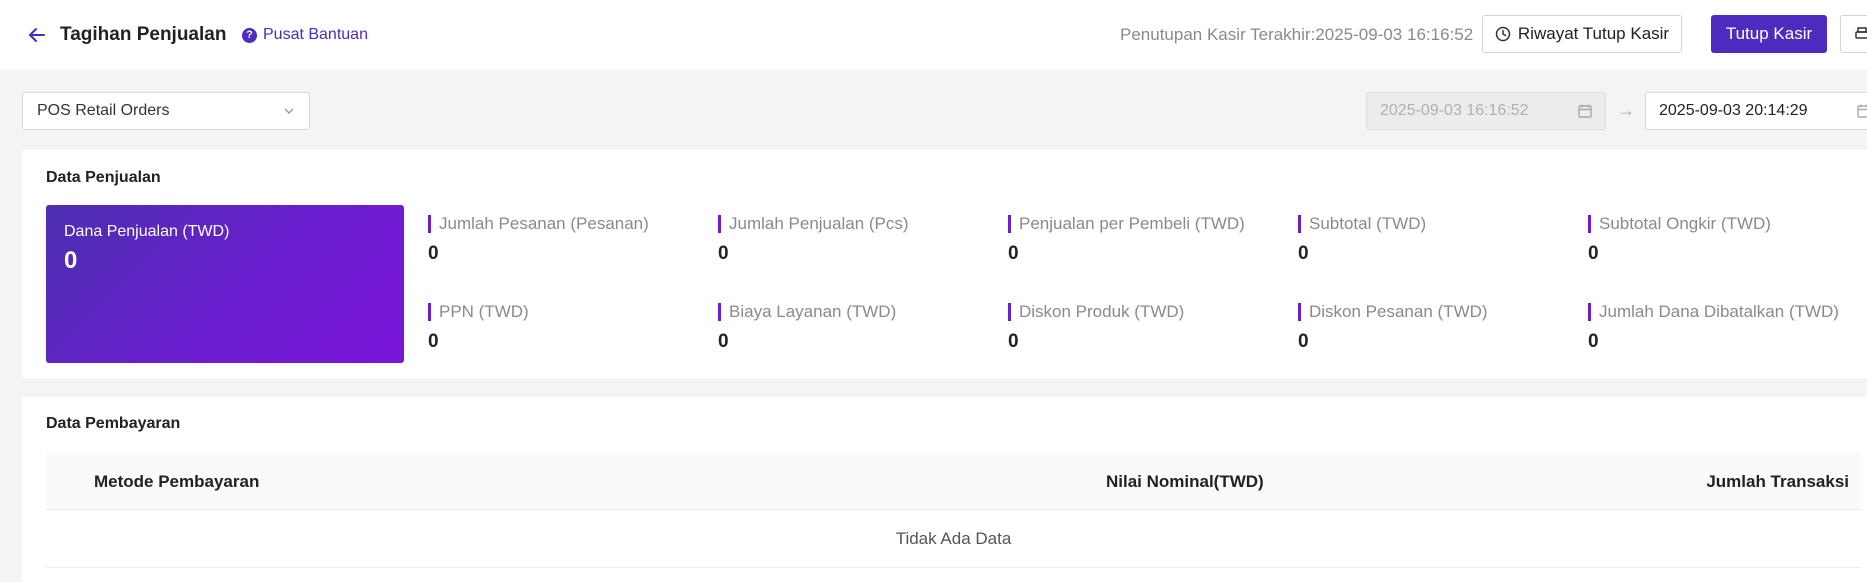 The width and height of the screenshot is (1867, 582). What do you see at coordinates (103, 177) in the screenshot?
I see `sales-data-title: Data Penjualan` at bounding box center [103, 177].